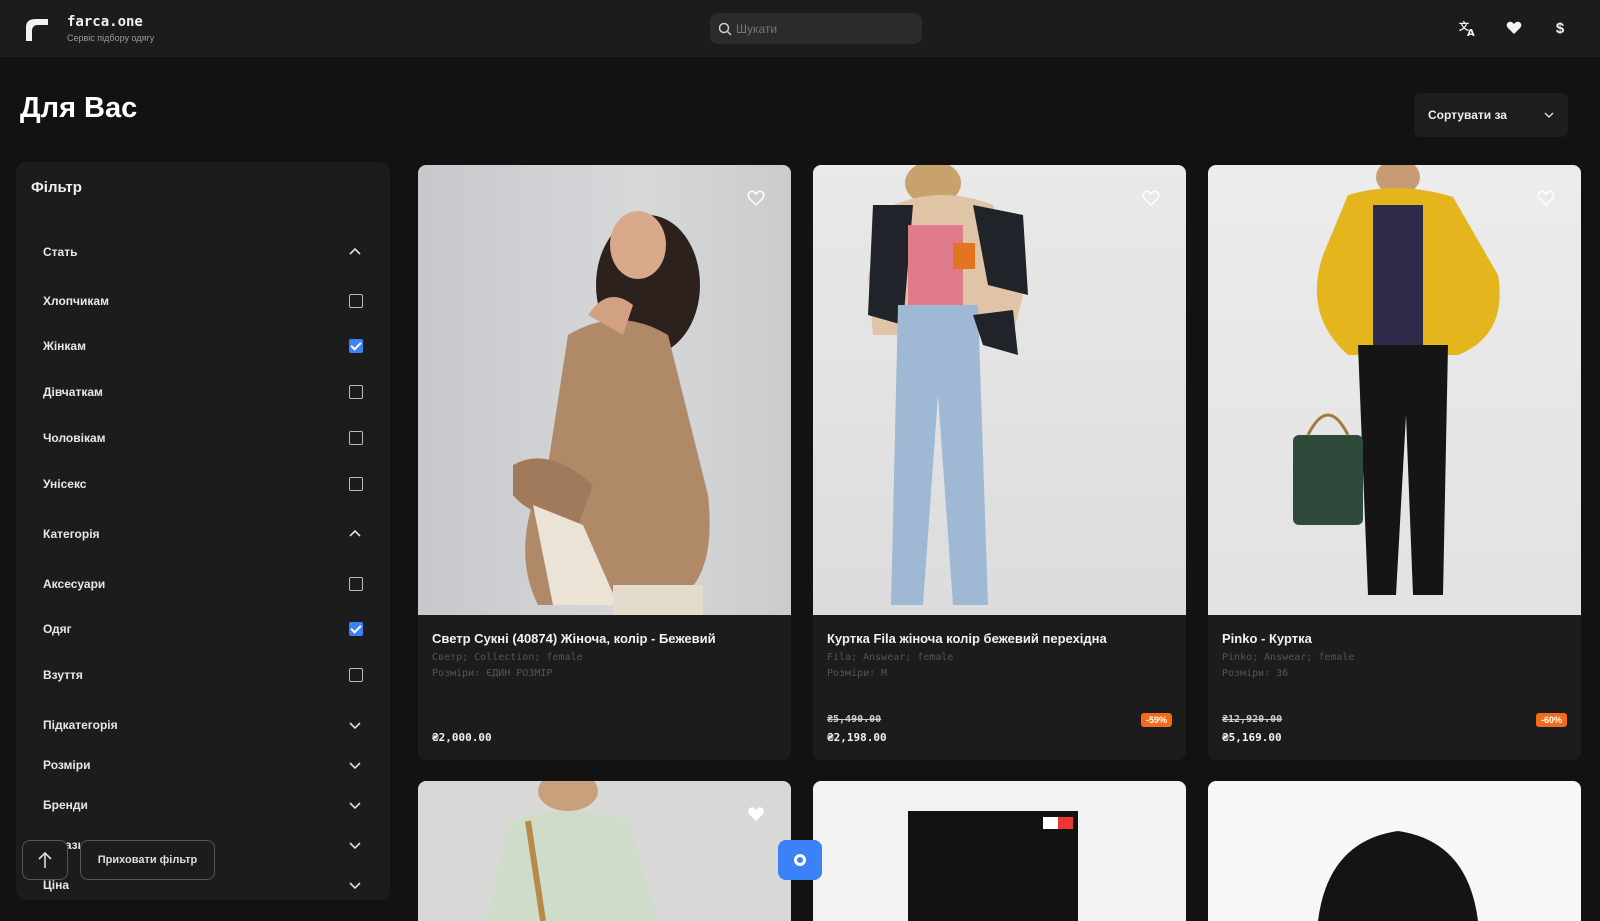 The height and width of the screenshot is (921, 1600). I want to click on section-label: Ціна, so click(56, 885).